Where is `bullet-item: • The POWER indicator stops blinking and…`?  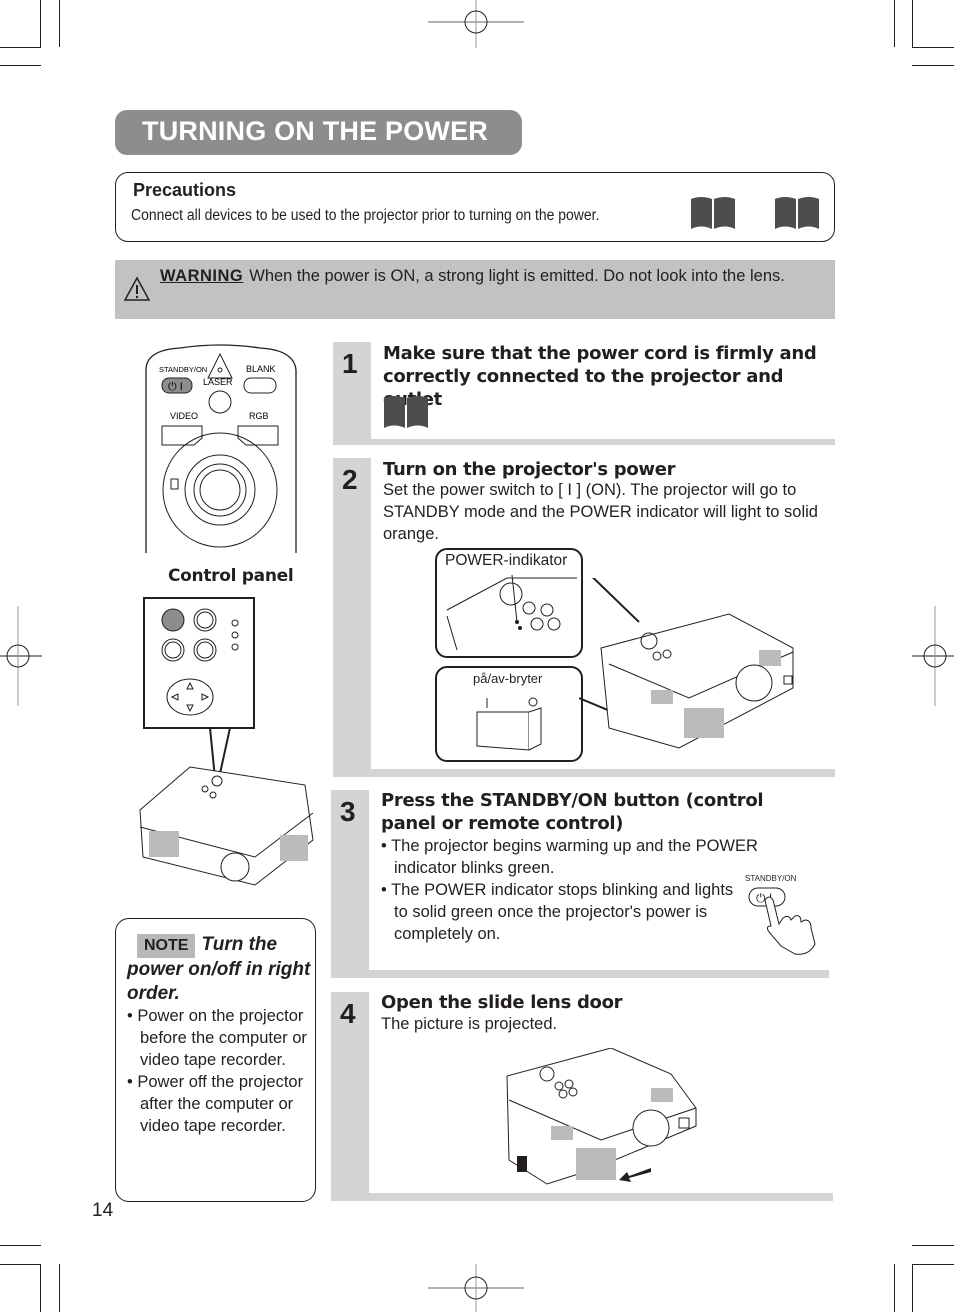
bullet-item: • The POWER indicator stops blinking and… is located at coordinates (557, 912).